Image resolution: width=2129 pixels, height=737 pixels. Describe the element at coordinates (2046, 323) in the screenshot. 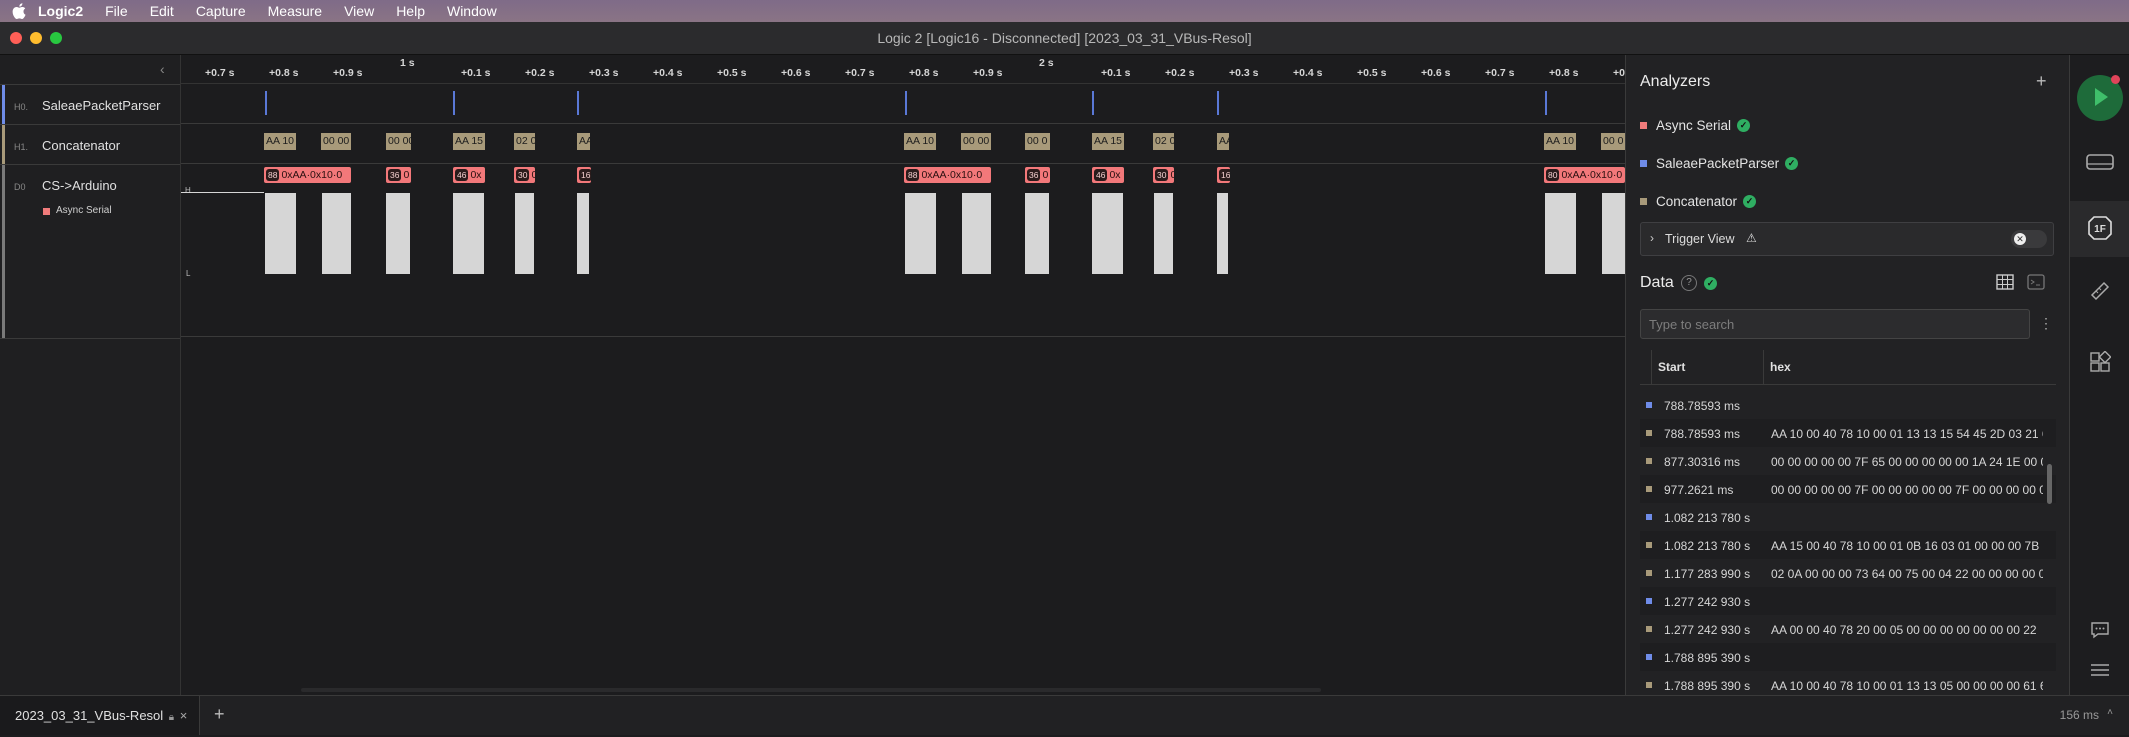

I see `more-options-icon: ⋮` at that location.